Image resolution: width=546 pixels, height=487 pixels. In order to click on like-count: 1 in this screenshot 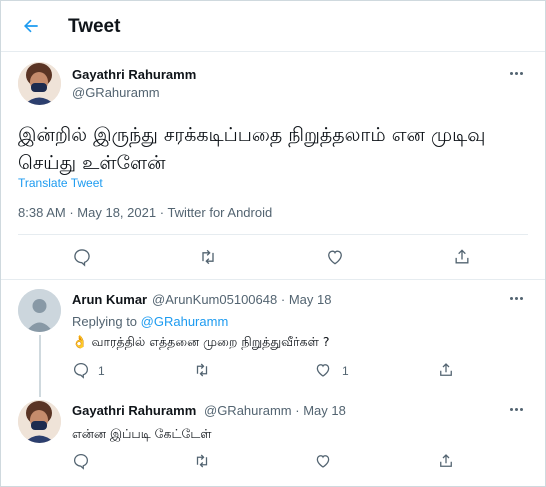, I will do `click(345, 371)`.